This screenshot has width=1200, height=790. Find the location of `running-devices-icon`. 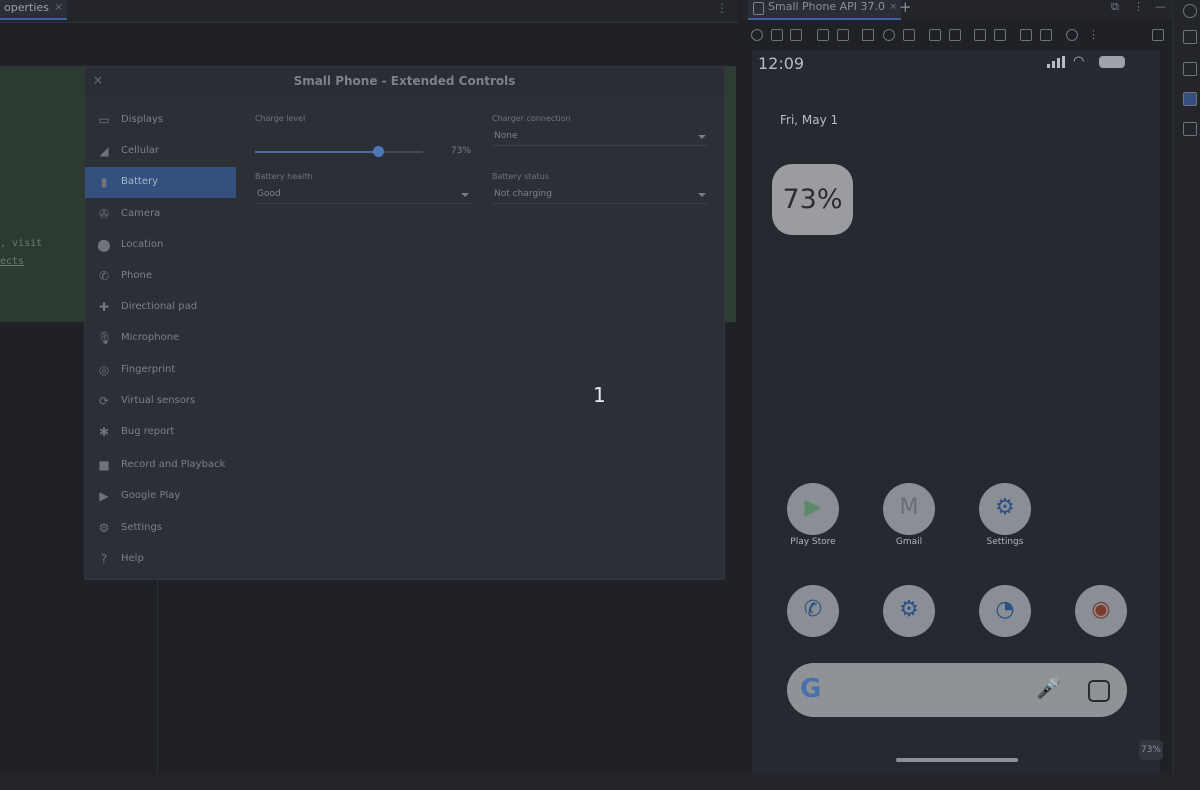

running-devices-icon is located at coordinates (1190, 99).